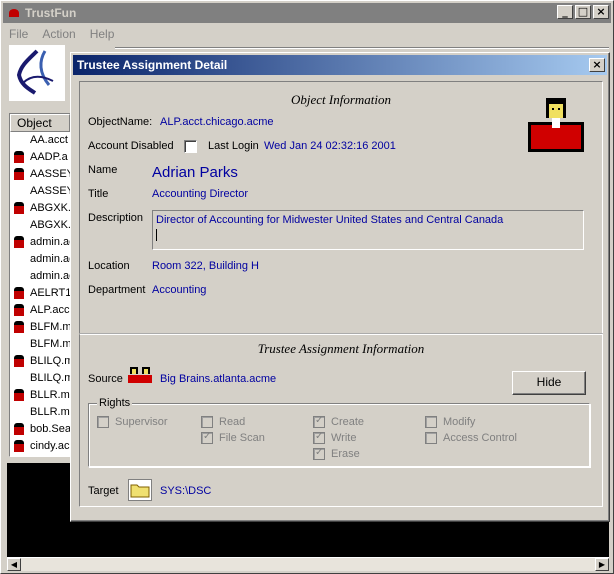 The image size is (614, 574). What do you see at coordinates (330, 146) in the screenshot?
I see `last-login-value: Wed Jan 24 02:32:16 2001` at bounding box center [330, 146].